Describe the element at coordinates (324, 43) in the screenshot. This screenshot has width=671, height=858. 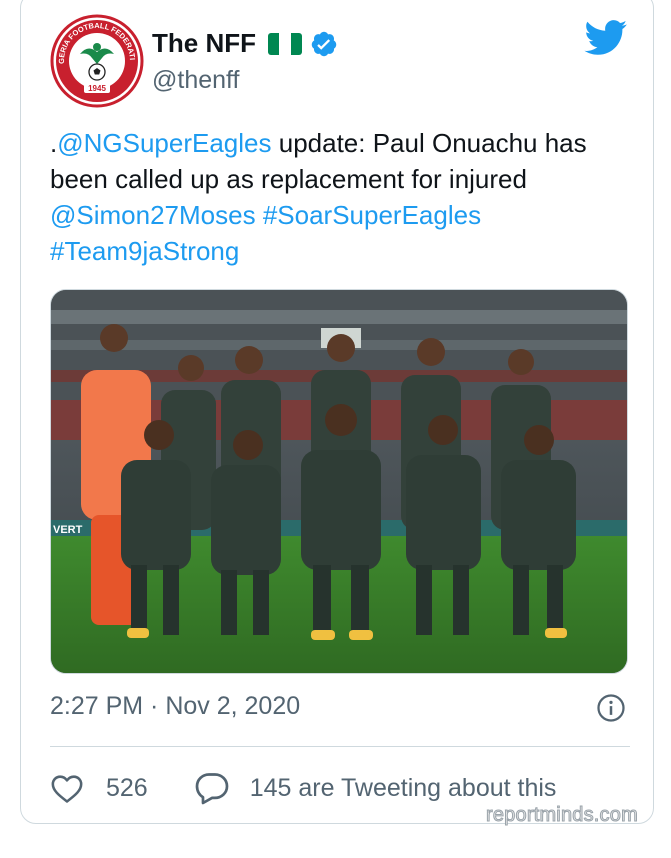
I see `verified-badge-icon` at that location.